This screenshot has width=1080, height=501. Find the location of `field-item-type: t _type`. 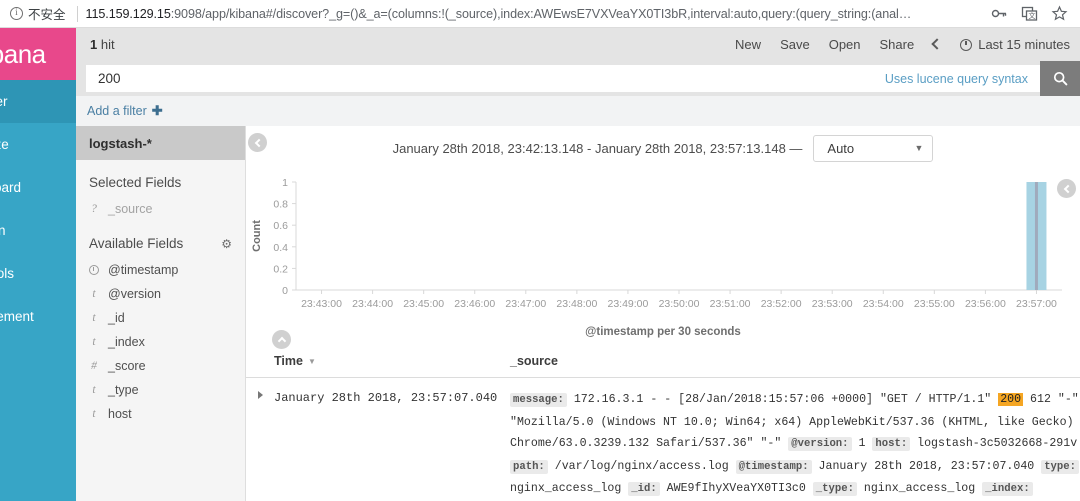

field-item-type: t _type is located at coordinates (160, 390).